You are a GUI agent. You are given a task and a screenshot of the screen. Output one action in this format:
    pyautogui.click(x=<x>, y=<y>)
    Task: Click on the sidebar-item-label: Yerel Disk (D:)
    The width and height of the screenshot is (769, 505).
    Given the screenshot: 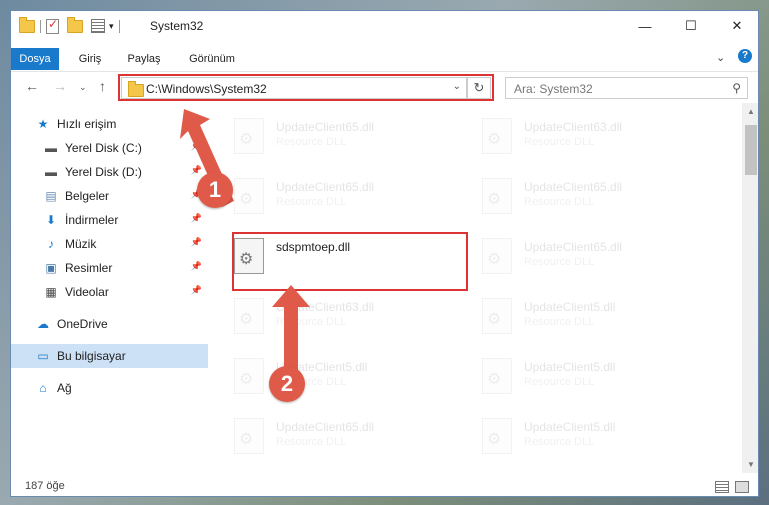 What is the action you would take?
    pyautogui.click(x=103, y=172)
    